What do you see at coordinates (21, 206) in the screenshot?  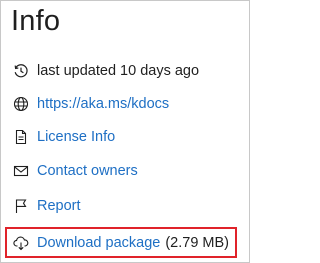 I see `flag-icon` at bounding box center [21, 206].